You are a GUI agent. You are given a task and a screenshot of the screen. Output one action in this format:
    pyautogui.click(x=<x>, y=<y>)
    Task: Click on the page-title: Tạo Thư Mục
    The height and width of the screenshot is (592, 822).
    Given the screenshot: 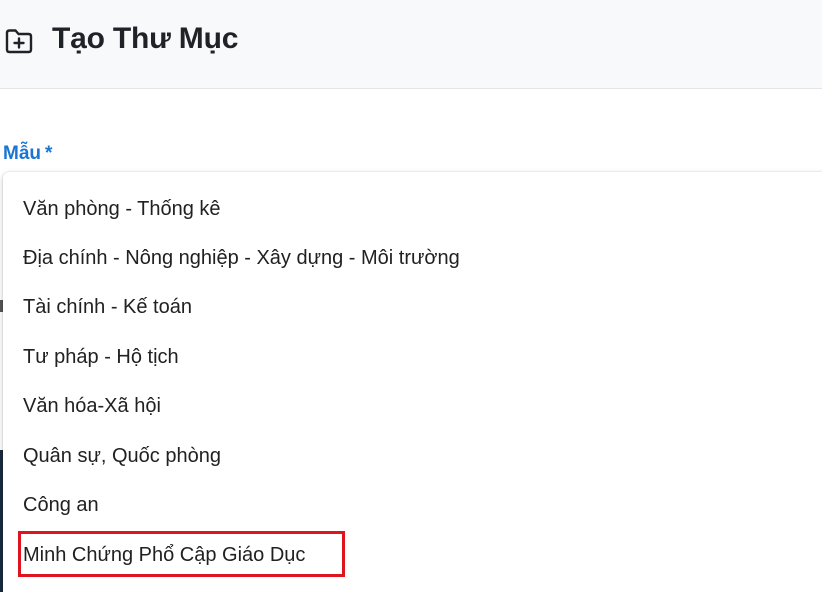 What is the action you would take?
    pyautogui.click(x=145, y=38)
    